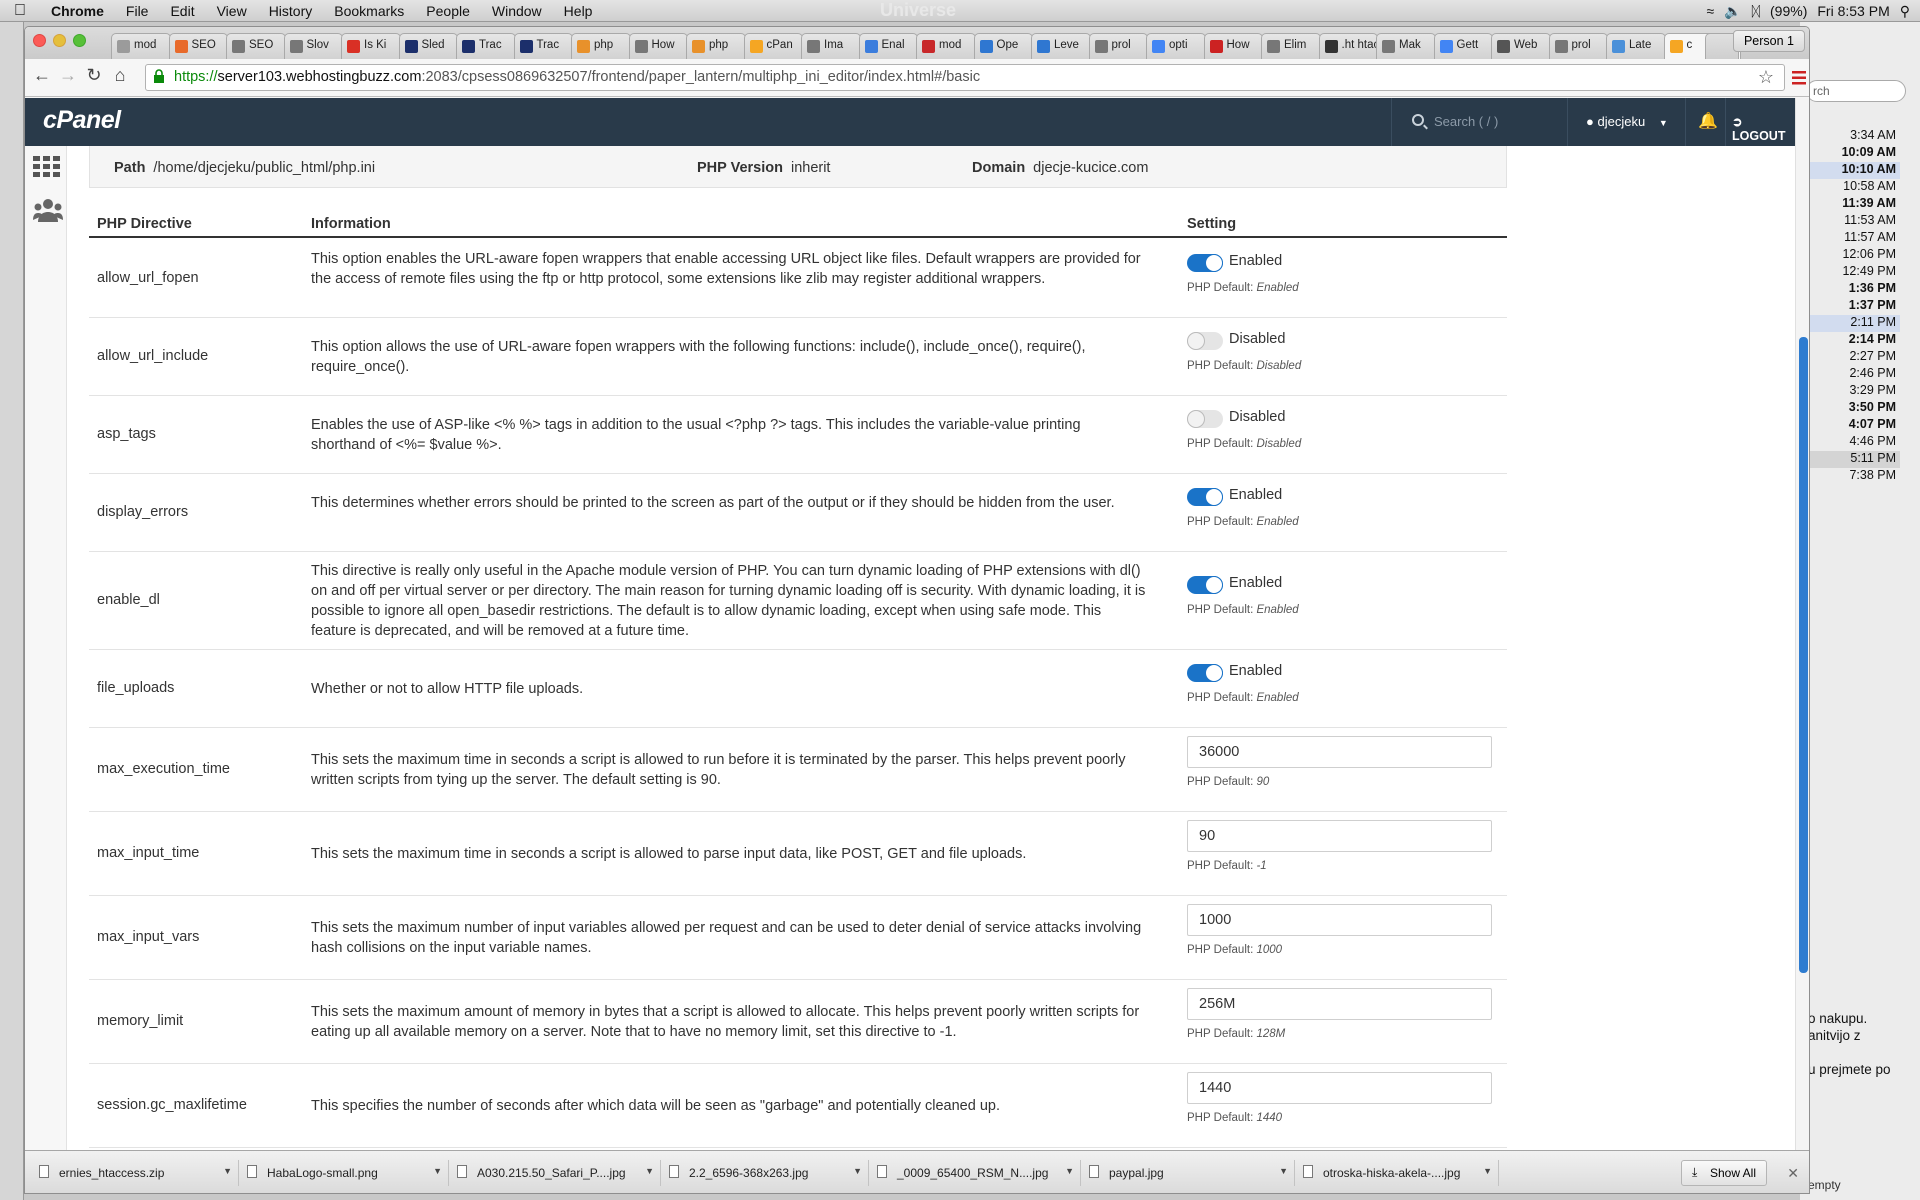 The height and width of the screenshot is (1200, 1920). What do you see at coordinates (1799, 78) in the screenshot?
I see `chrome-menu-icon` at bounding box center [1799, 78].